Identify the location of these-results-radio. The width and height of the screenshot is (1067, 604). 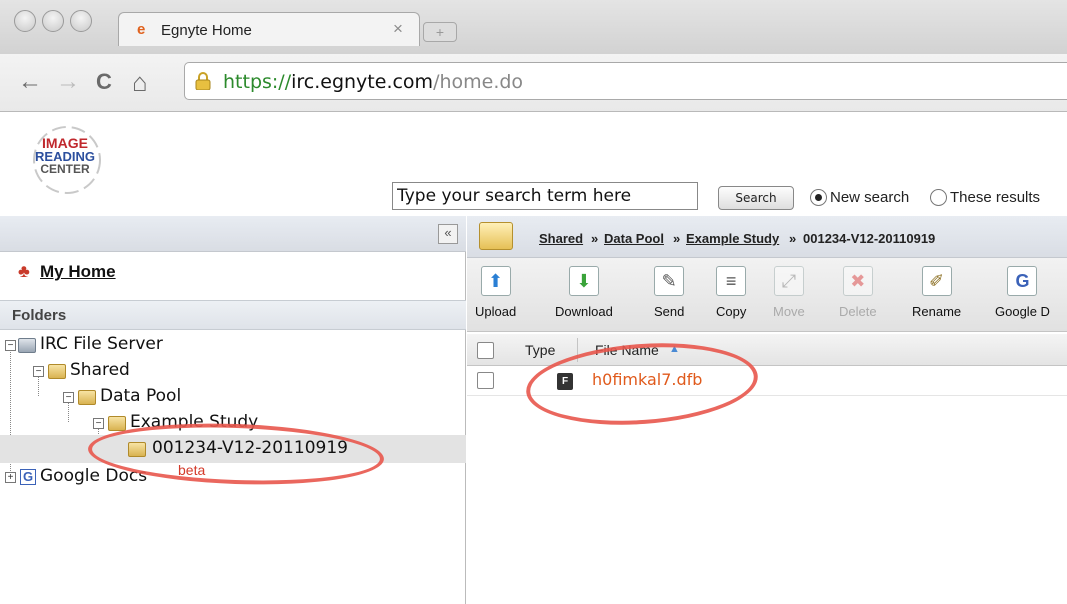
(938, 197).